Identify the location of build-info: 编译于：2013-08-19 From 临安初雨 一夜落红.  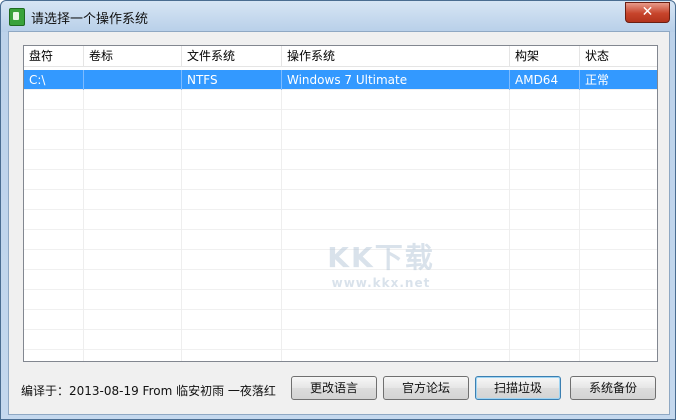
(148, 391).